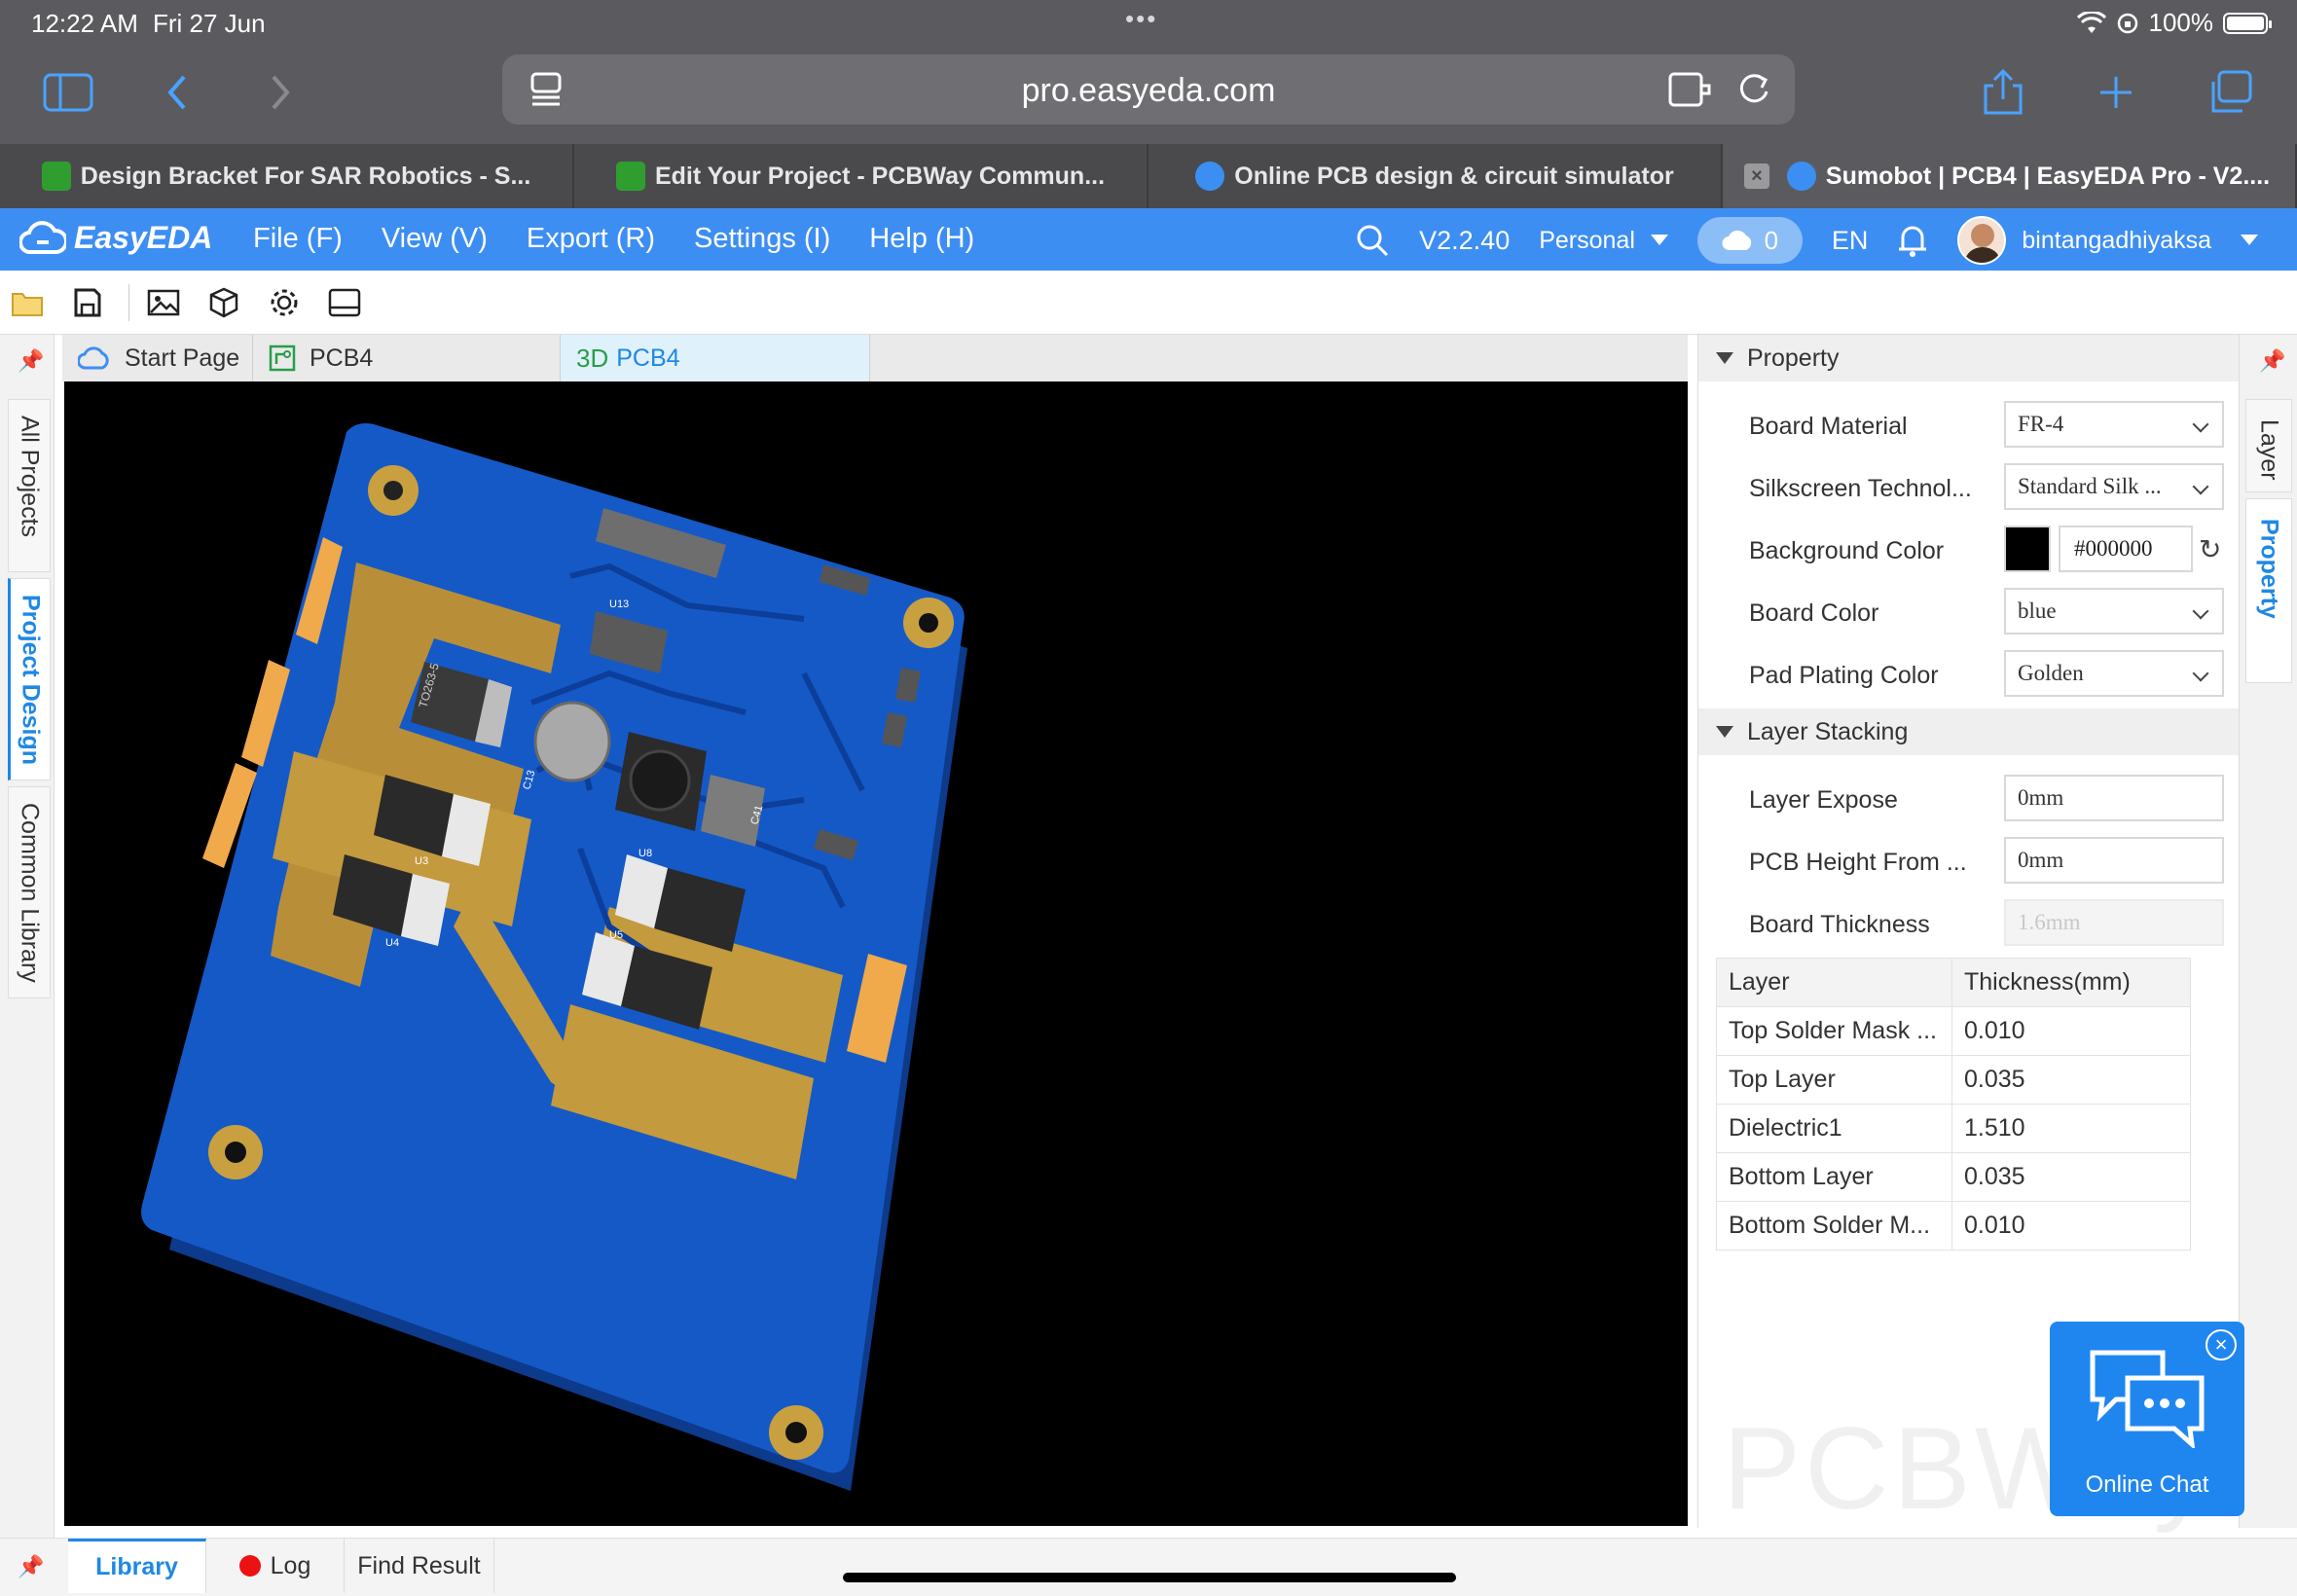 The image size is (2297, 1596). I want to click on tab-library: Library, so click(137, 1566).